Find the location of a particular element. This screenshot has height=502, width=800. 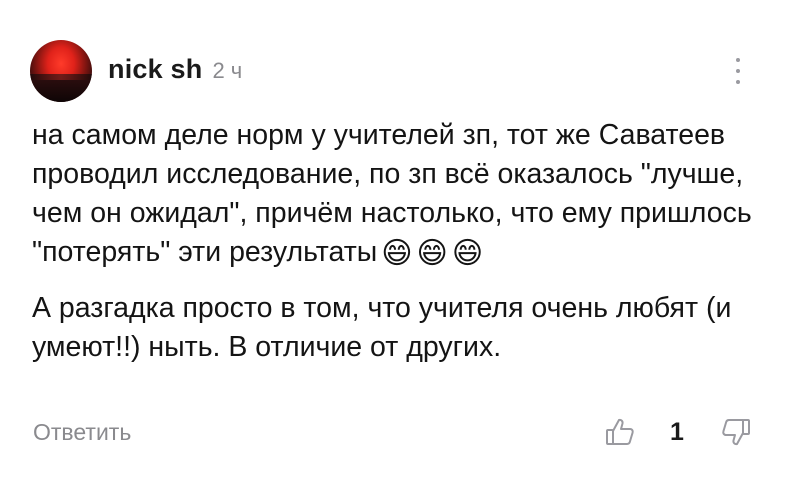

more-vertical-icon is located at coordinates (738, 60).